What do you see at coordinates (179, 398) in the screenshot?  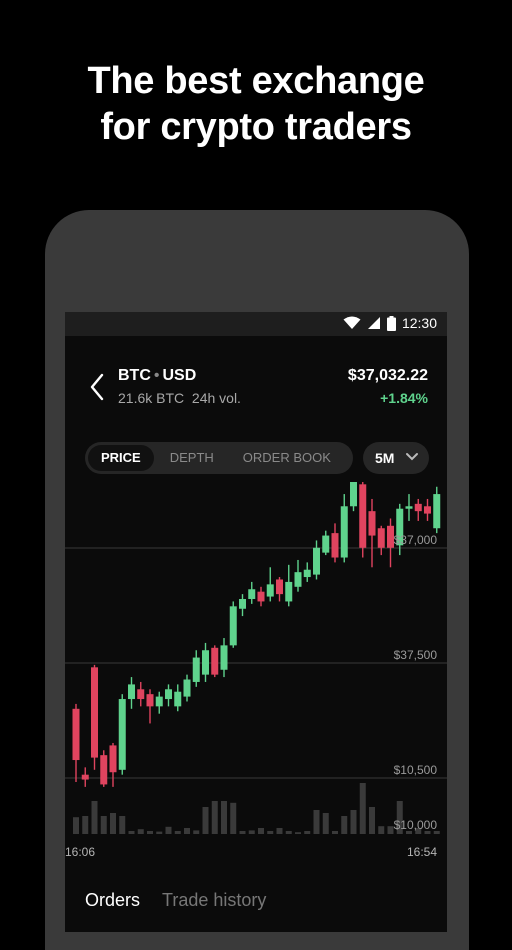 I see `pair-volume: 21.6k BTC 24h vol.` at bounding box center [179, 398].